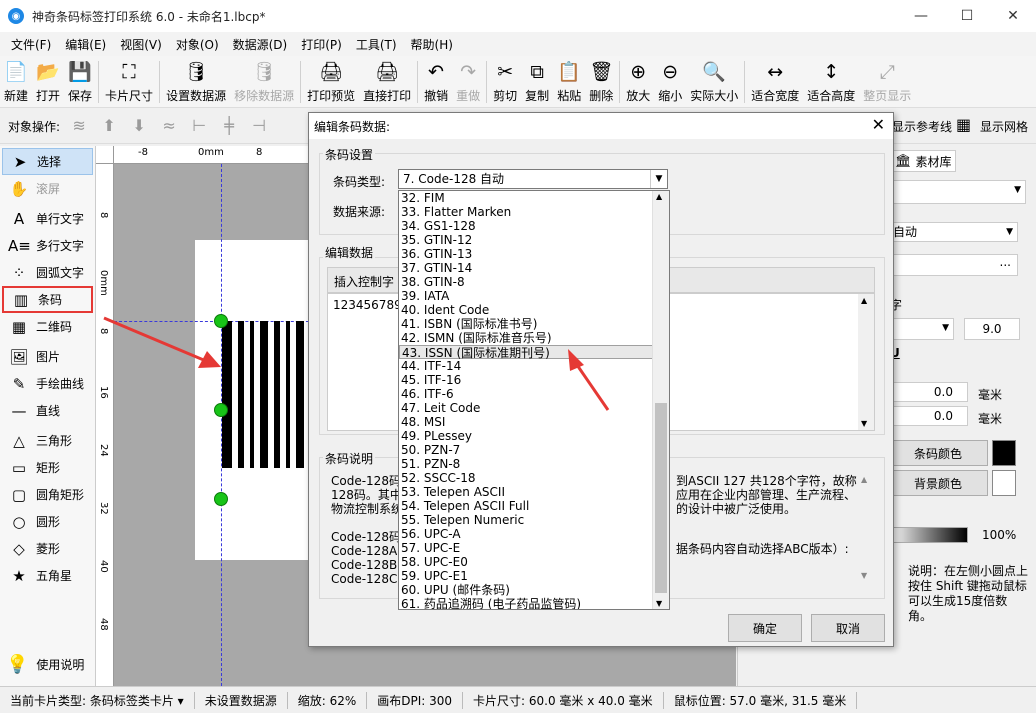 The image size is (1036, 713). I want to click on menu-item-4: 数据源(D), so click(260, 44).